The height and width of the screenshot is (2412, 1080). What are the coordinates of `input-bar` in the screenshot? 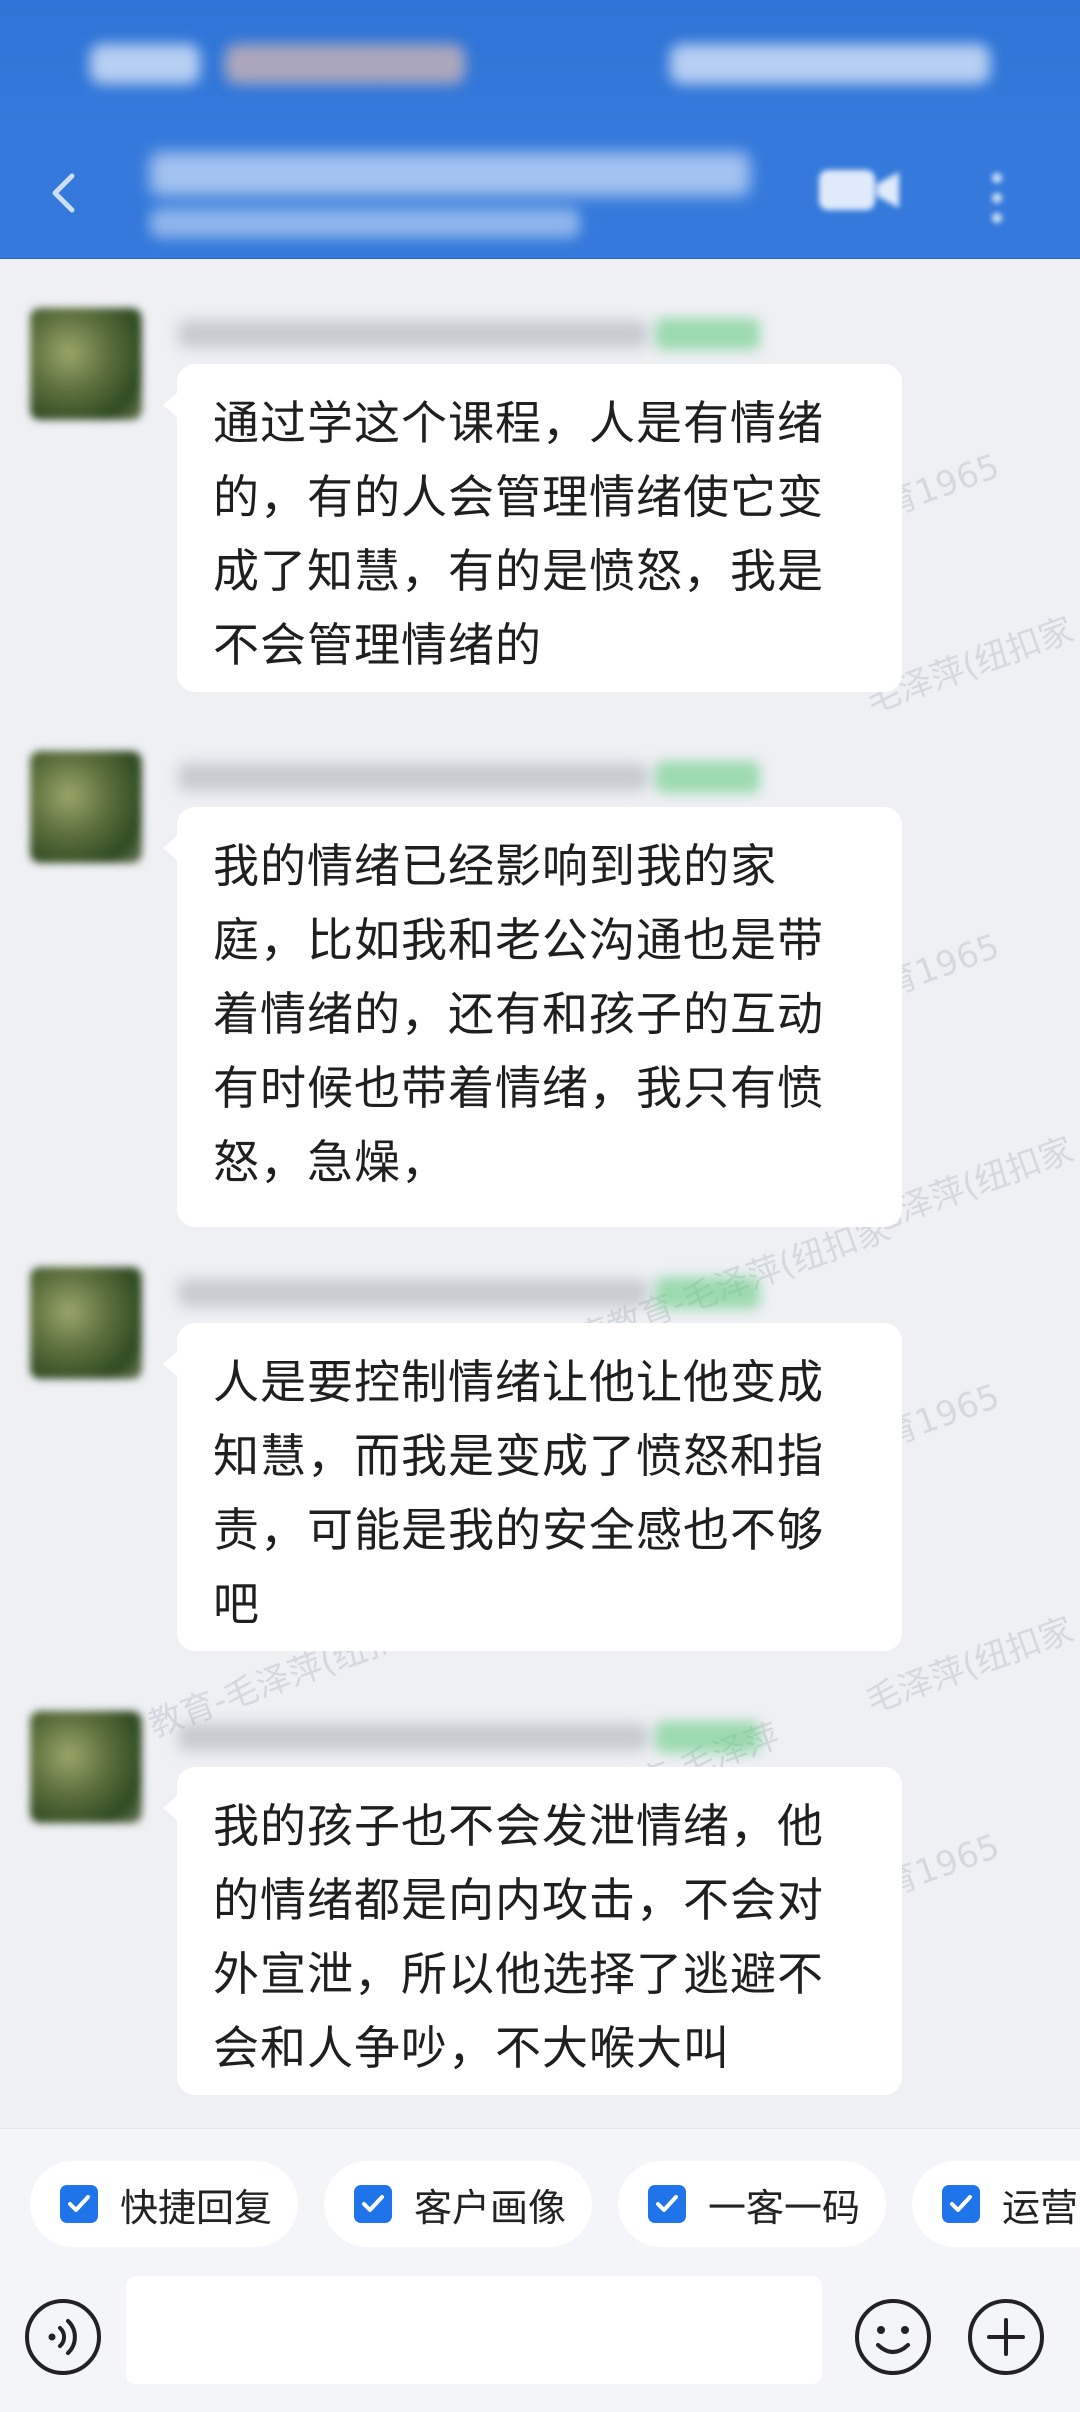 It's located at (540, 2344).